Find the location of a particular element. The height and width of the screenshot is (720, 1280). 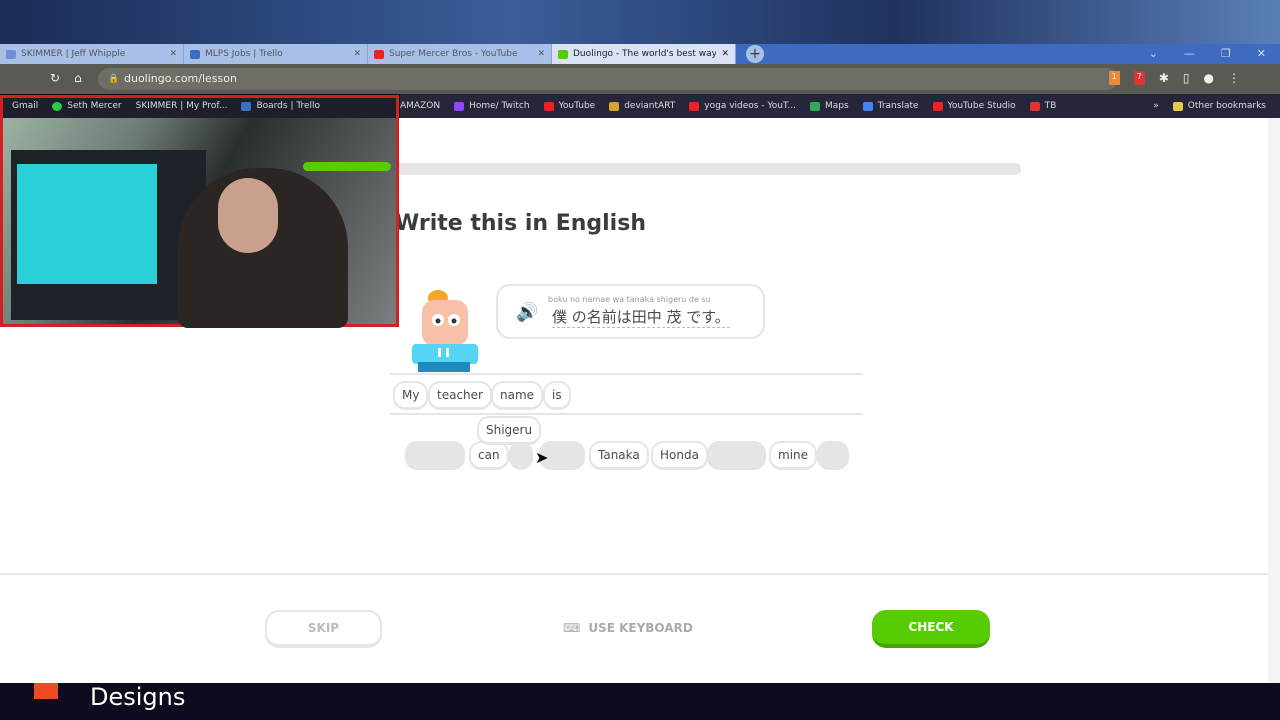

webcam-overlay is located at coordinates (199, 211).